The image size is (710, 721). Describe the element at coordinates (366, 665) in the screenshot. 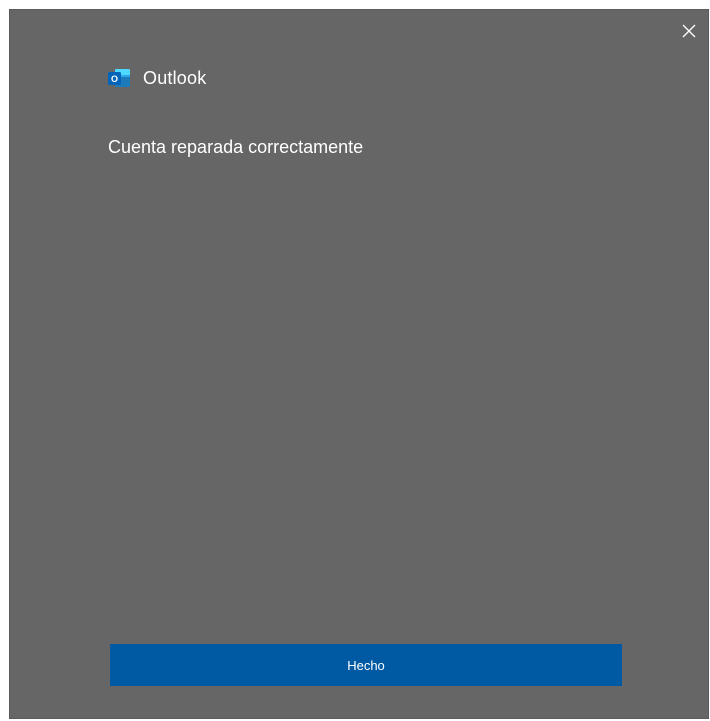

I see `done-button: Hecho` at that location.